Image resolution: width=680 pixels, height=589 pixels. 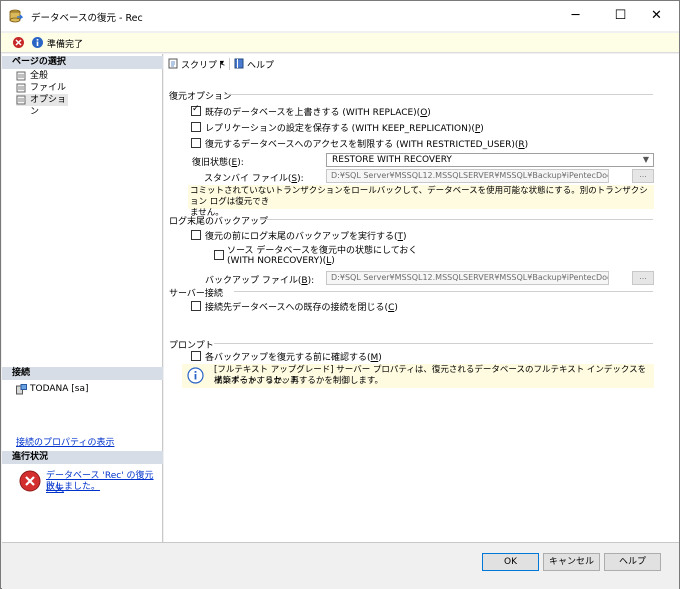 What do you see at coordinates (21, 389) in the screenshot?
I see `server-connection-icon` at bounding box center [21, 389].